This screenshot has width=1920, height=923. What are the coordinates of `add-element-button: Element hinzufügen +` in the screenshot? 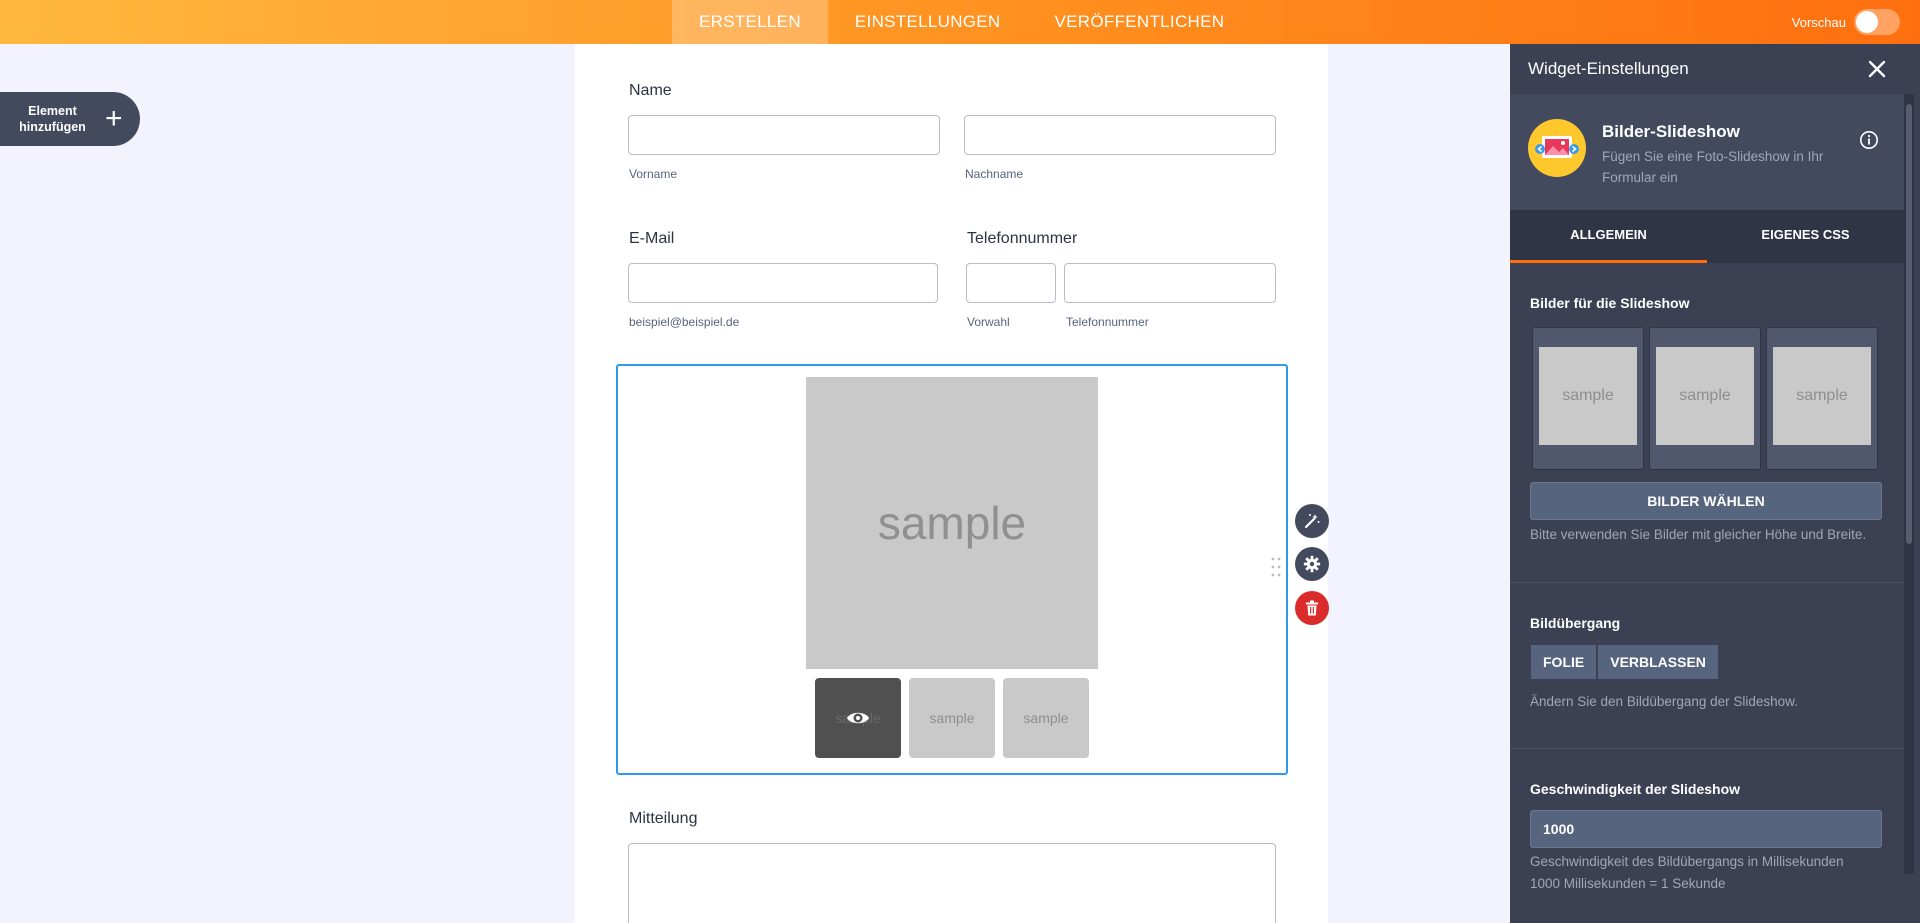 It's located at (70, 119).